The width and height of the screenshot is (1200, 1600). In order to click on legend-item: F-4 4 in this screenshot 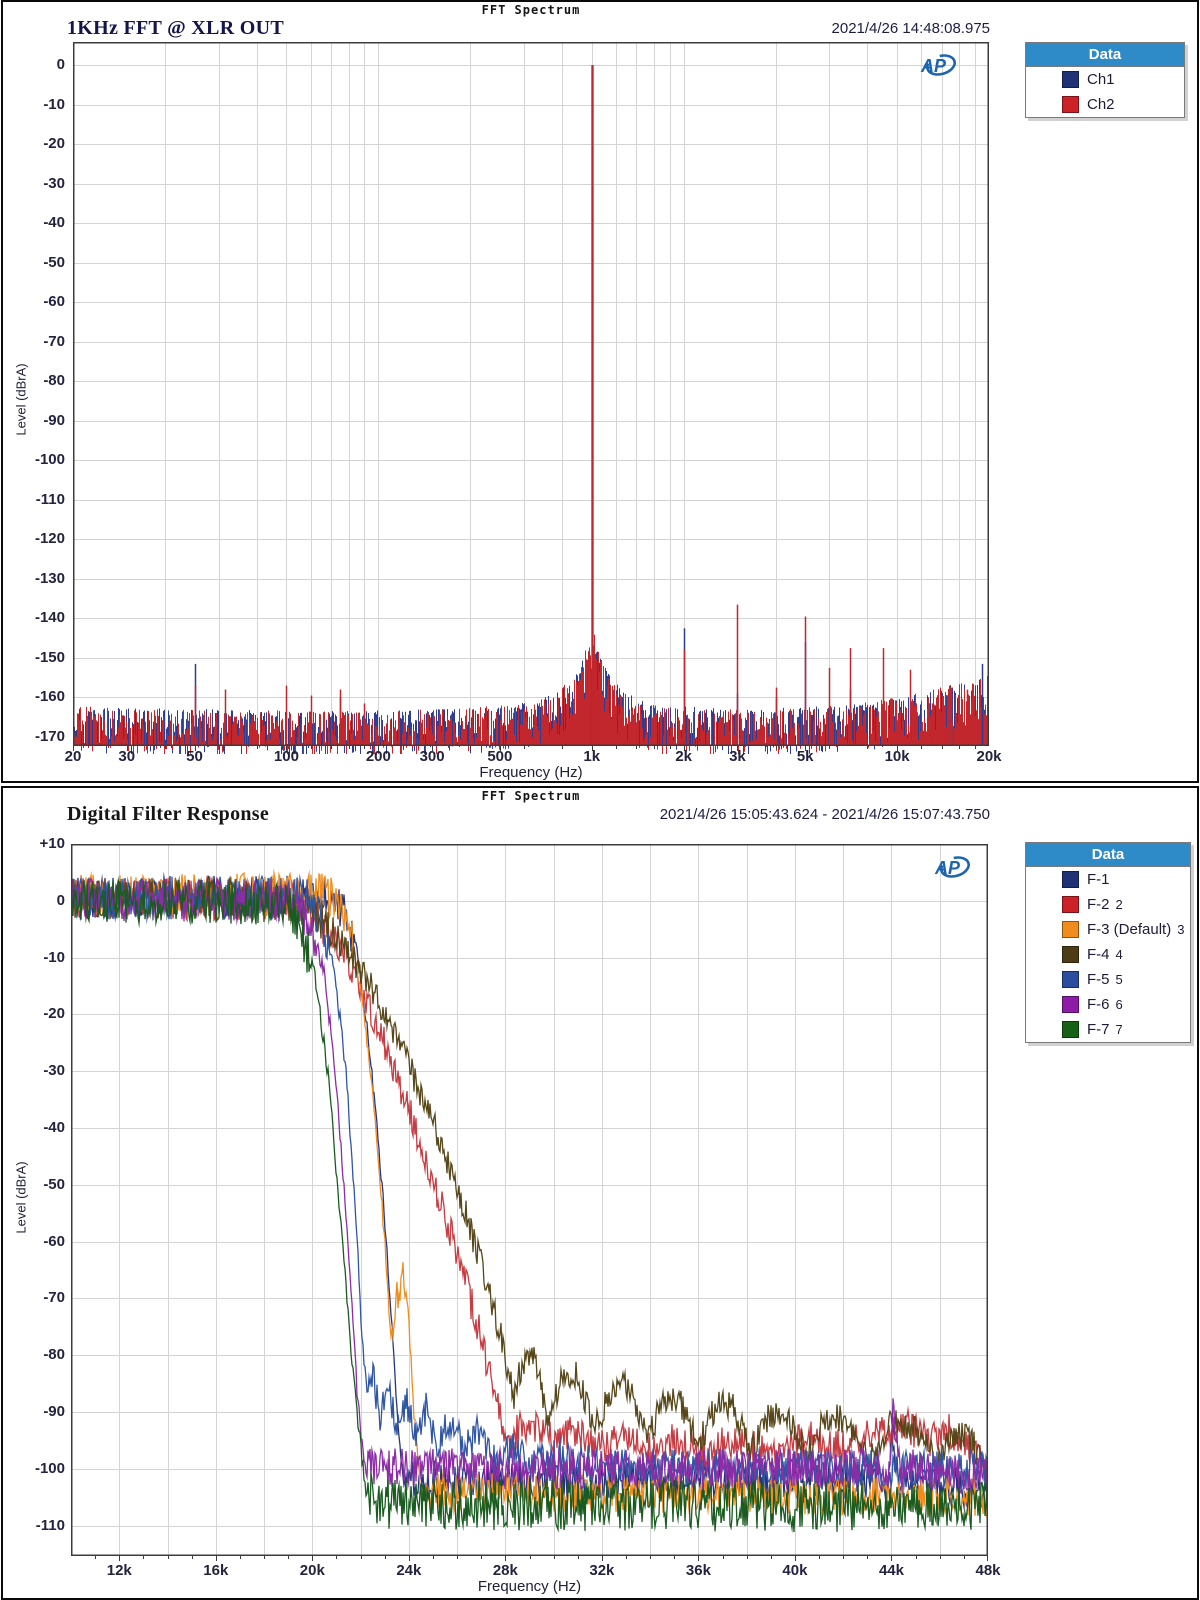, I will do `click(1108, 954)`.